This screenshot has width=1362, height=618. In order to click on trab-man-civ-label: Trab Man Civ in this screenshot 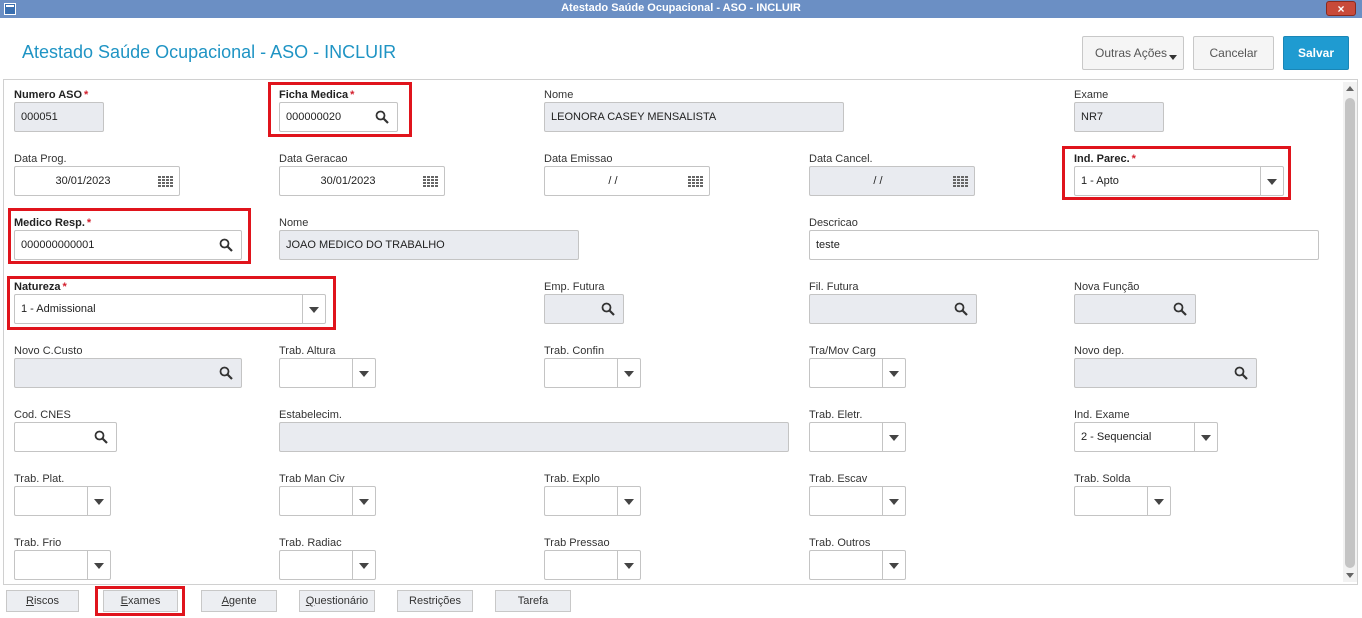, I will do `click(312, 479)`.